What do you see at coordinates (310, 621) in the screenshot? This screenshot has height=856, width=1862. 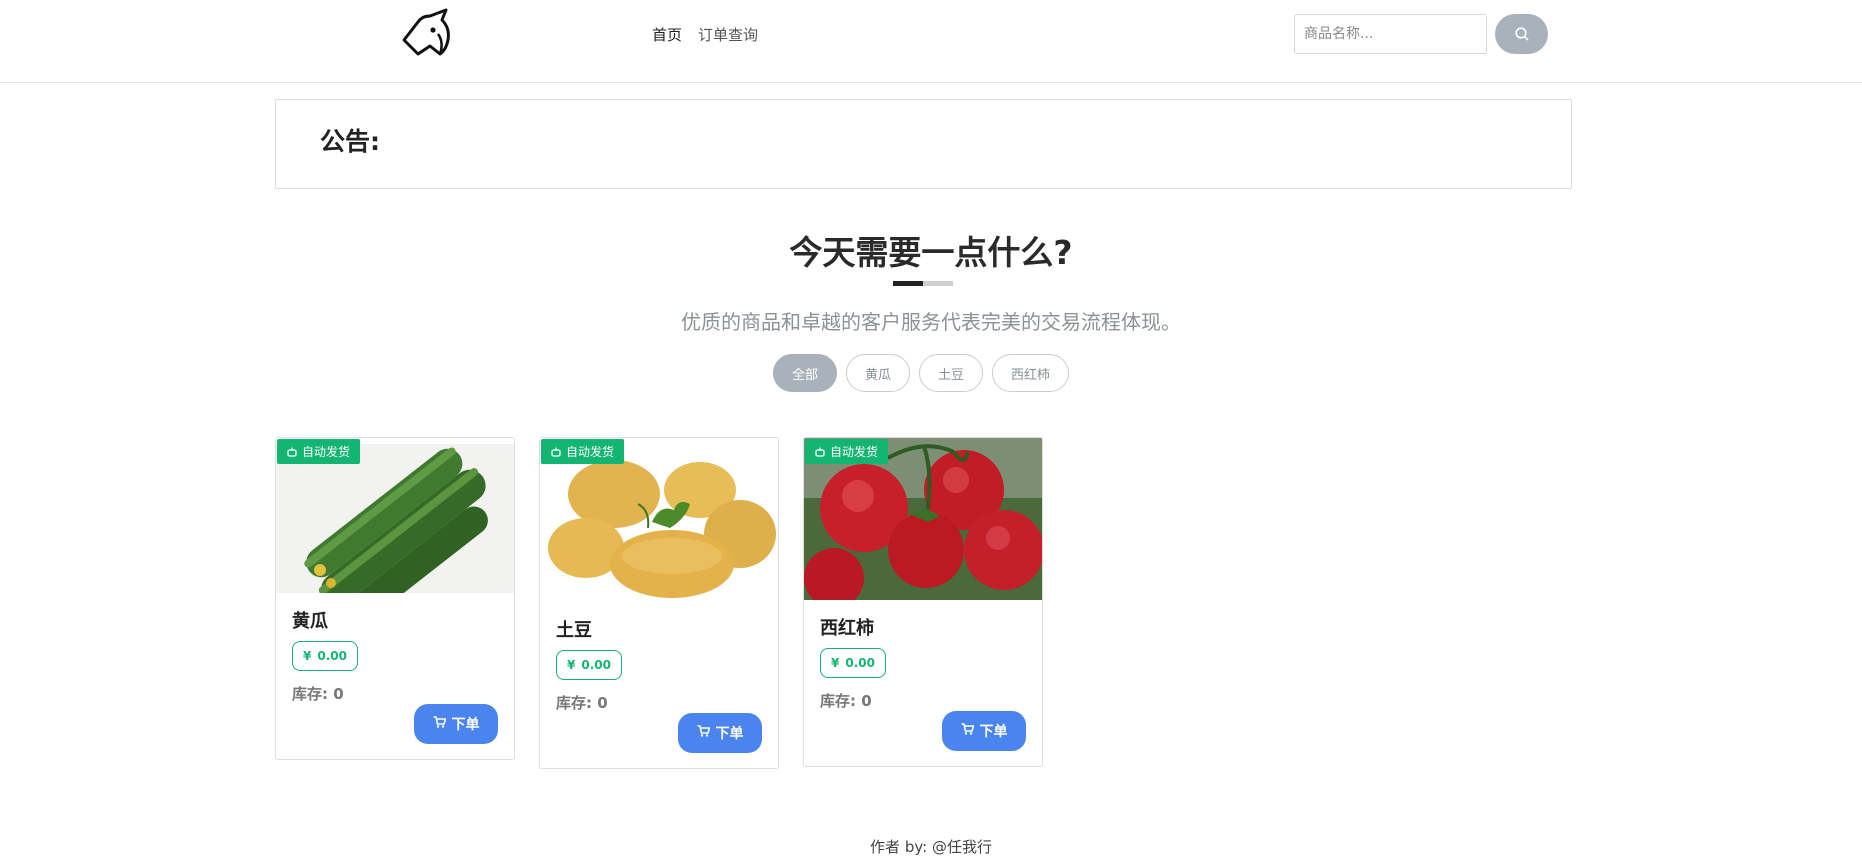 I see `product-name: 黄瓜` at bounding box center [310, 621].